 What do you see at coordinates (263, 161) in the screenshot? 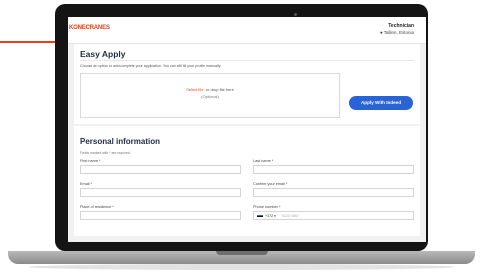
I see `last-name-label: Last name *` at bounding box center [263, 161].